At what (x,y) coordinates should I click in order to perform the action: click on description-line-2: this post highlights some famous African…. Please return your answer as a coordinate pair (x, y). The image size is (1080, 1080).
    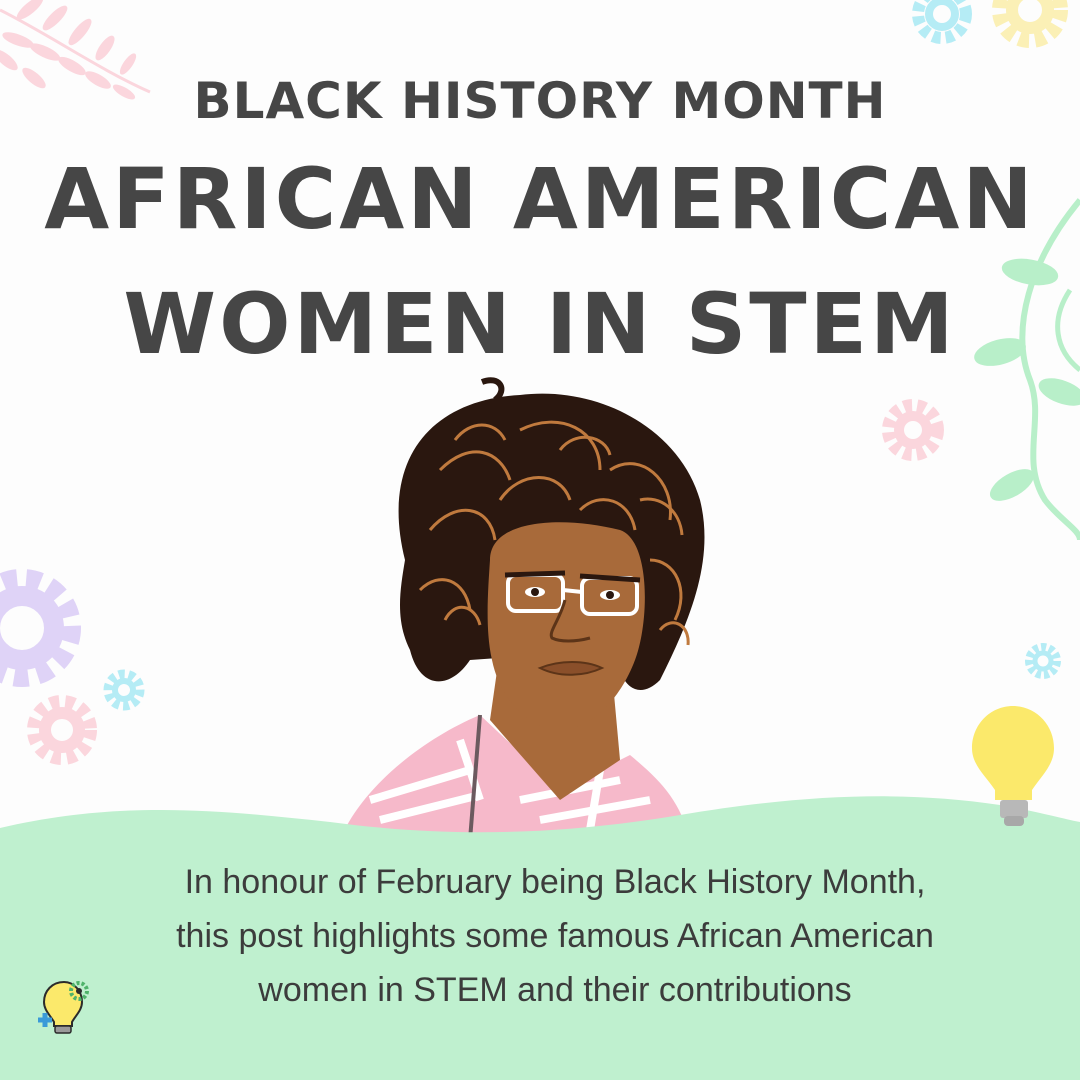
    Looking at the image, I should click on (555, 936).